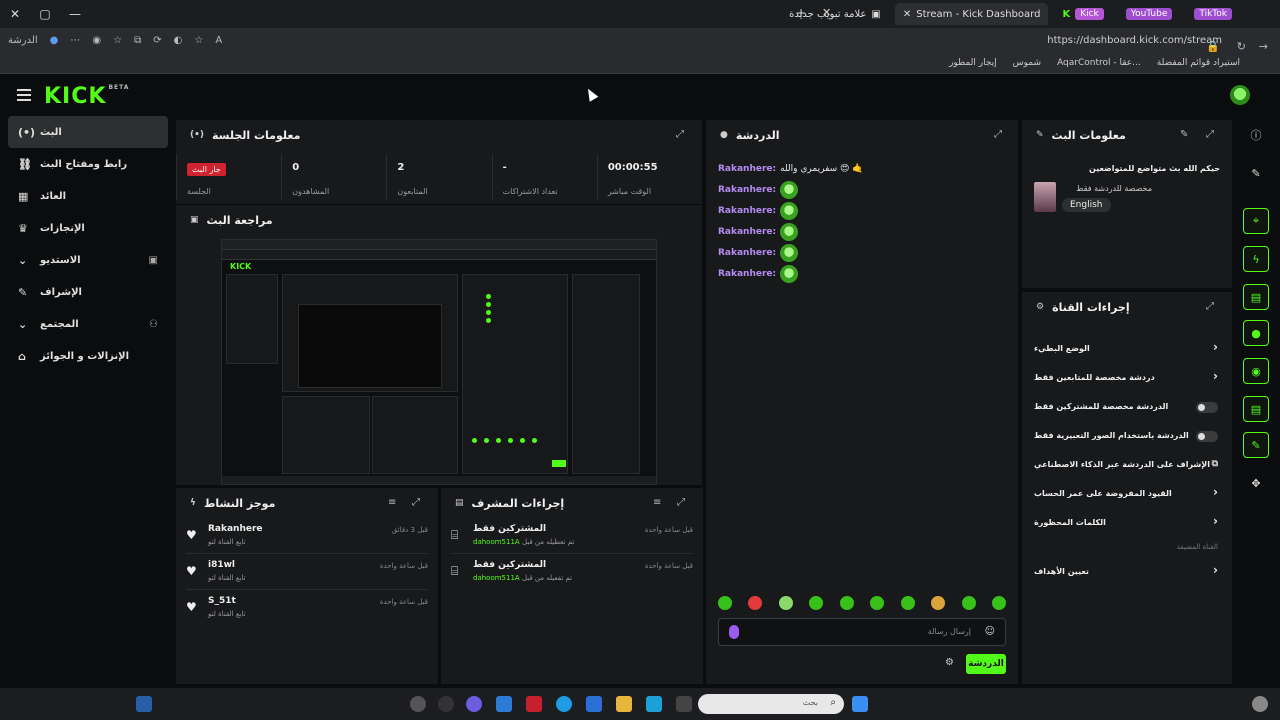 The height and width of the screenshot is (720, 1280). I want to click on tab-youtube: YouTube, so click(1149, 14).